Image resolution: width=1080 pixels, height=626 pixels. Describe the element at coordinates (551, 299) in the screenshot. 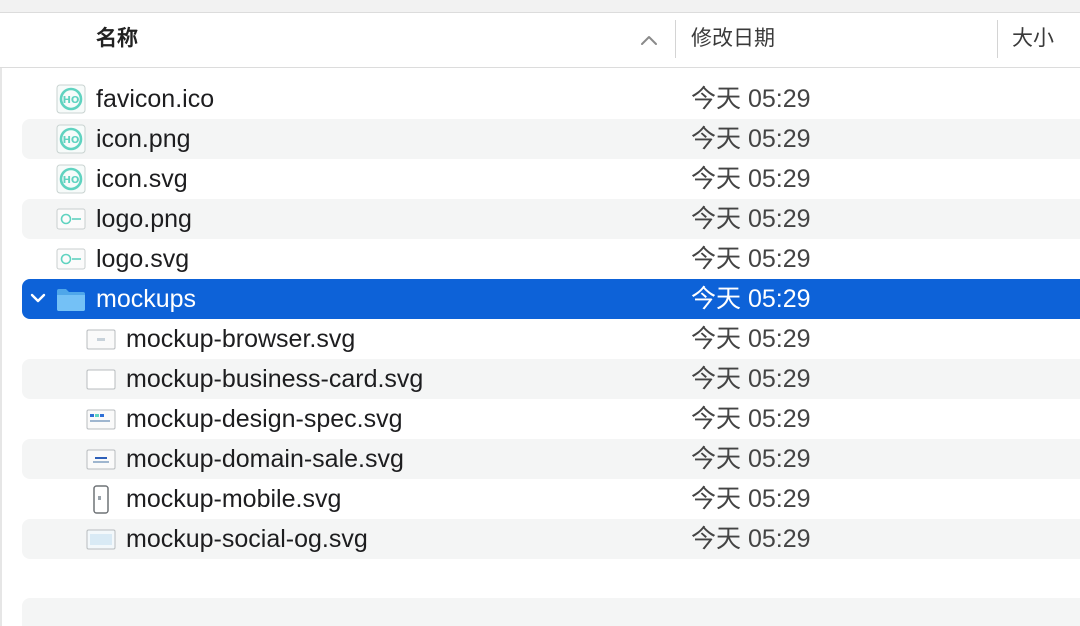

I see `folder-row-mockups: mockups 今天 05:29` at that location.